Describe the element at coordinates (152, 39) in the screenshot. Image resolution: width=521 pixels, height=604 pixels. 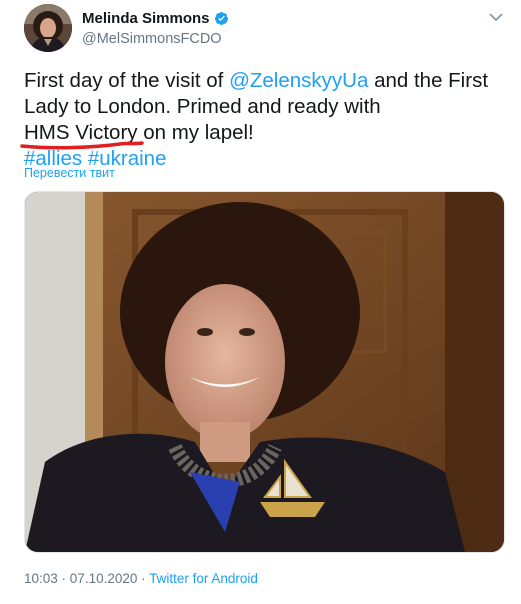
I see `user-handle: @MelSimmonsFCDO` at that location.